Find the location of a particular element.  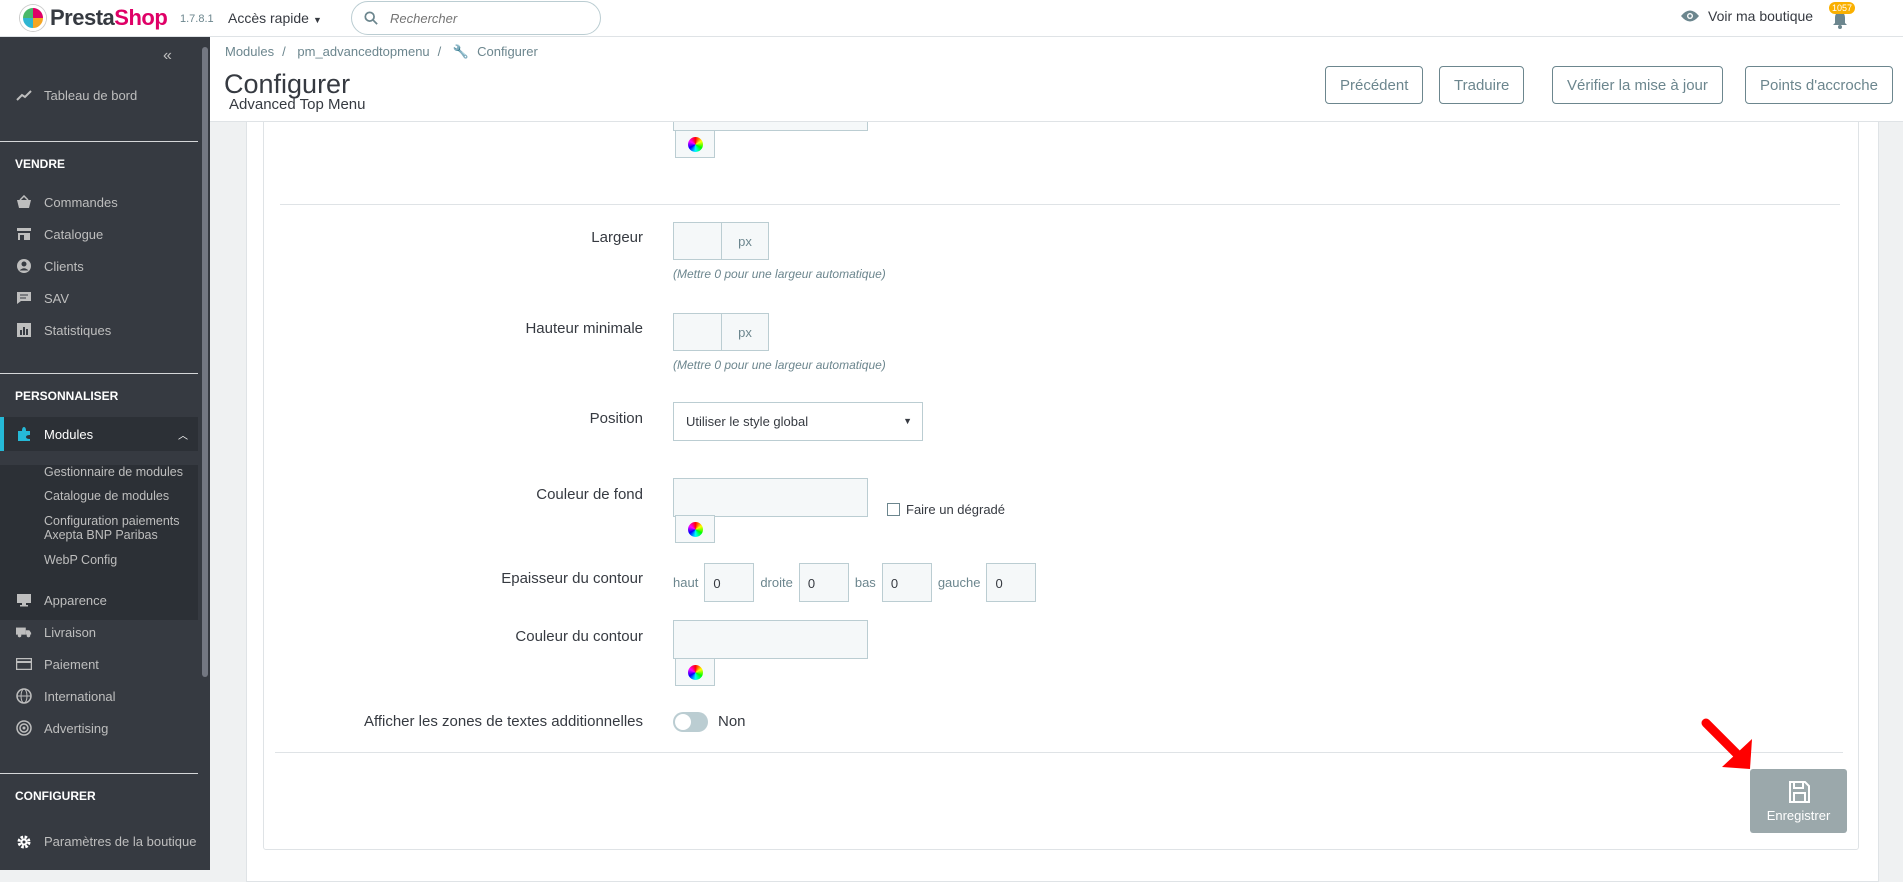

submenu-webp-config: WebP Config is located at coordinates (119, 560).